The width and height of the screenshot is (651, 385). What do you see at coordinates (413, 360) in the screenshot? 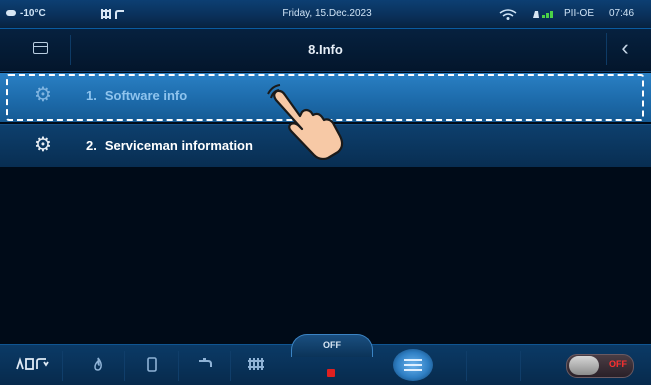
I see `menu-icon` at bounding box center [413, 360].